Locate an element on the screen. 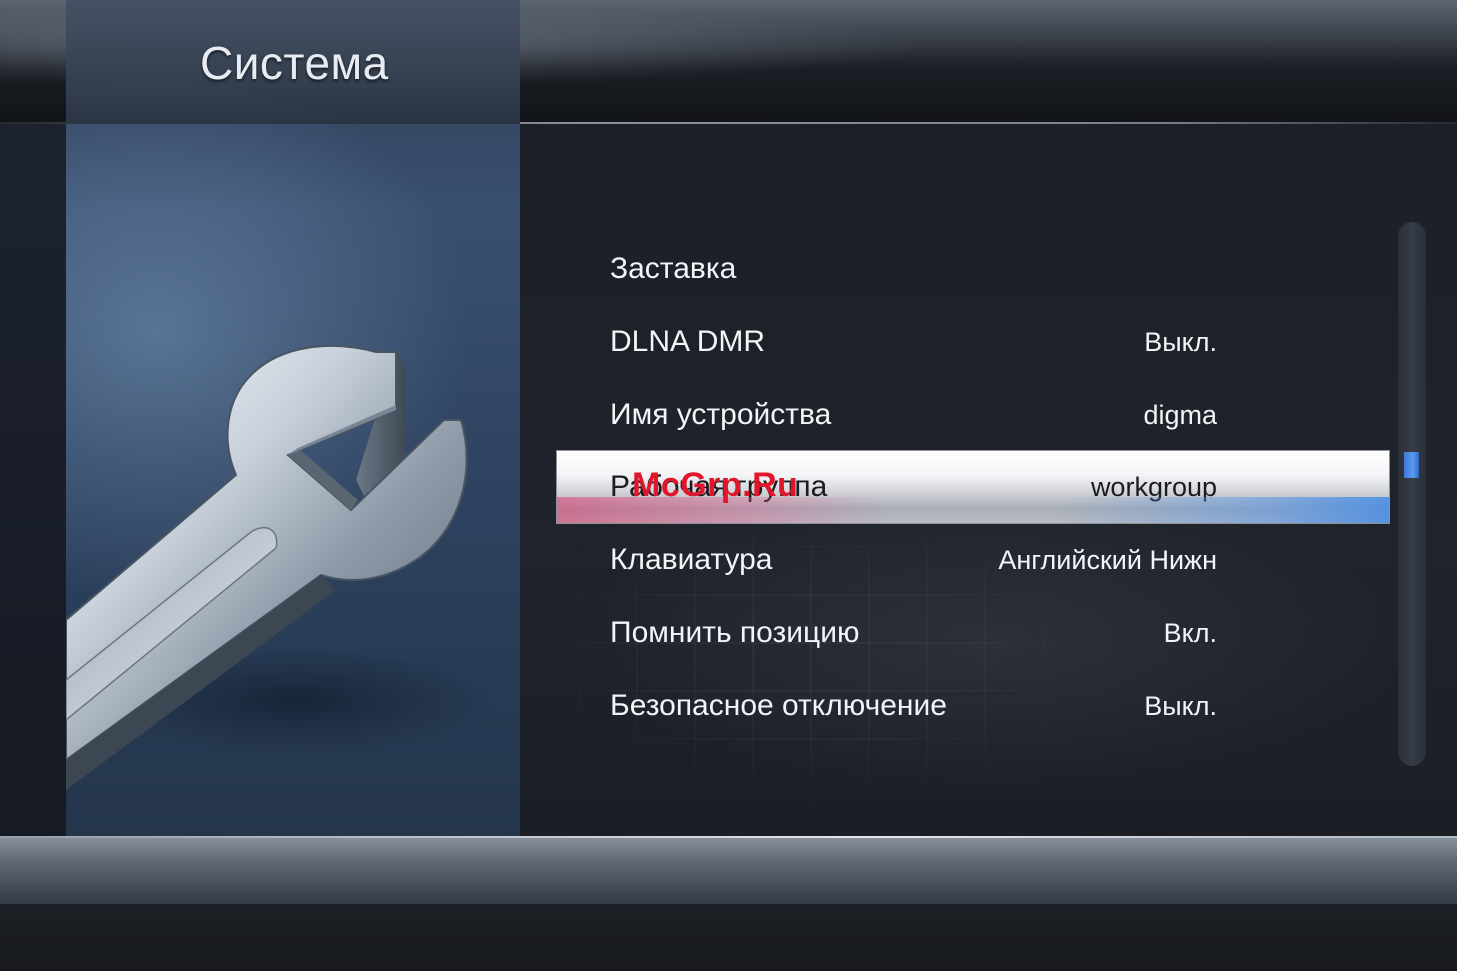  menu-item-value: digma is located at coordinates (1180, 415).